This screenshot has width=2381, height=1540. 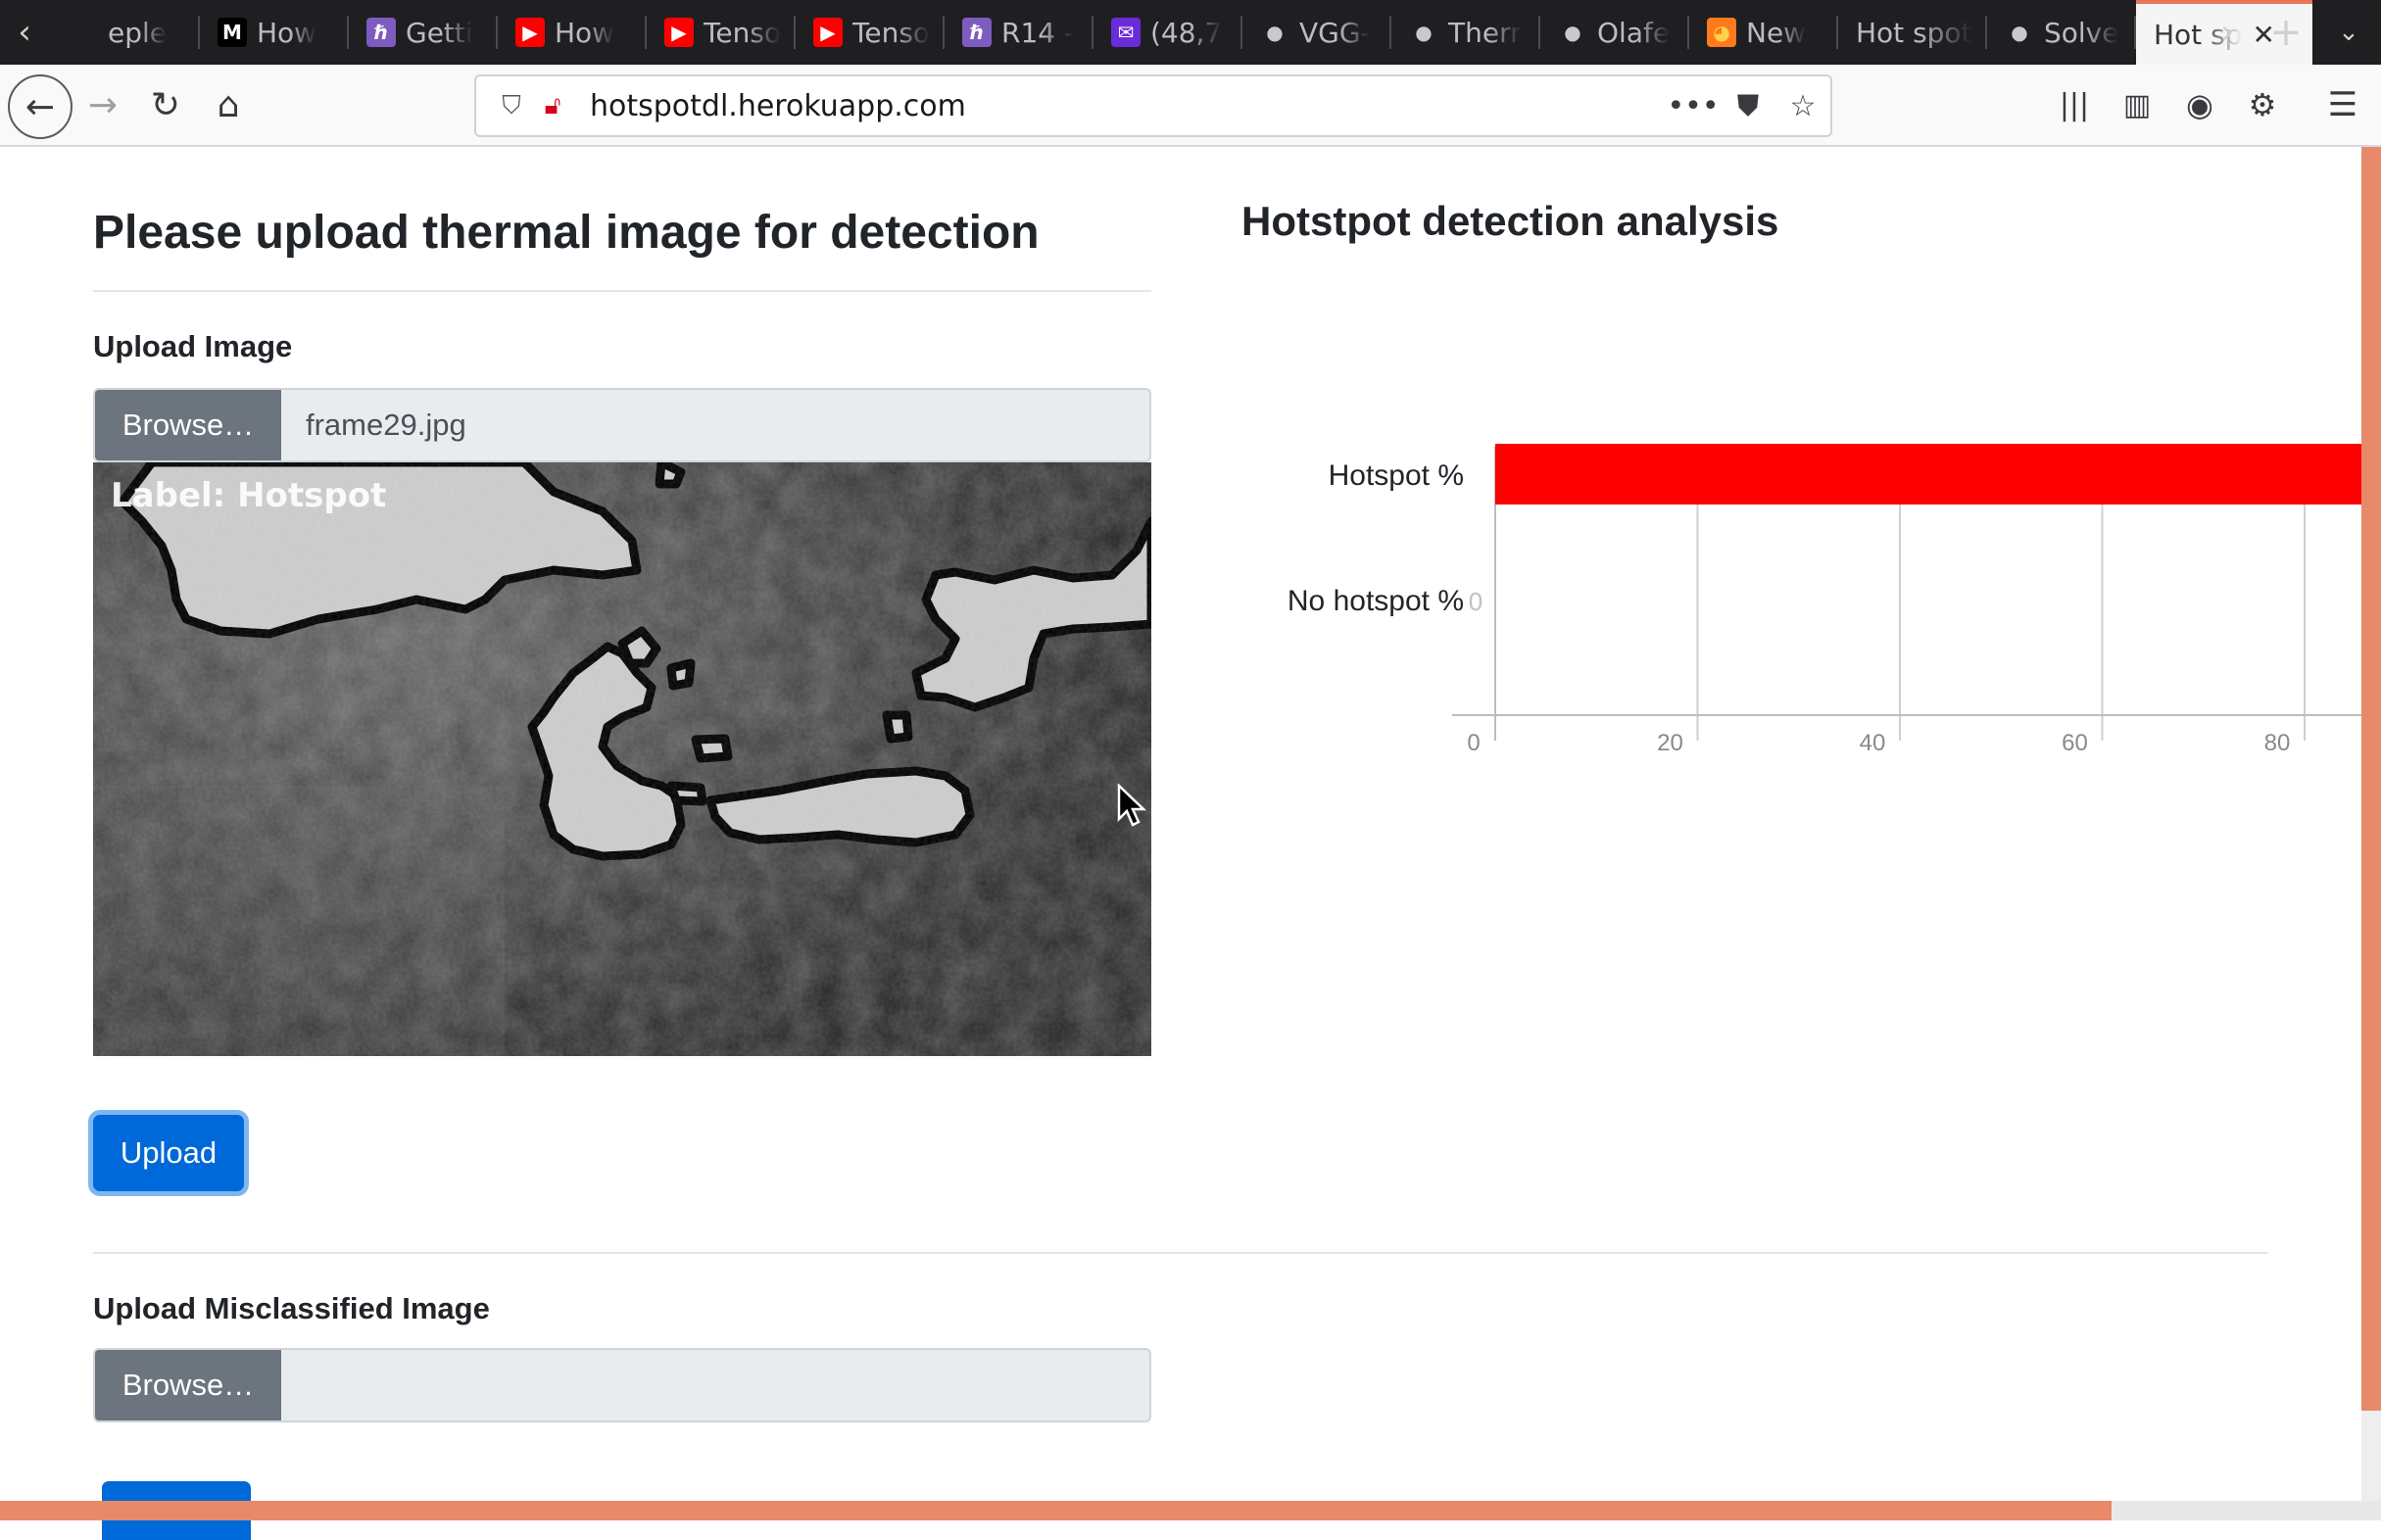 I want to click on medium-icon: M, so click(x=232, y=32).